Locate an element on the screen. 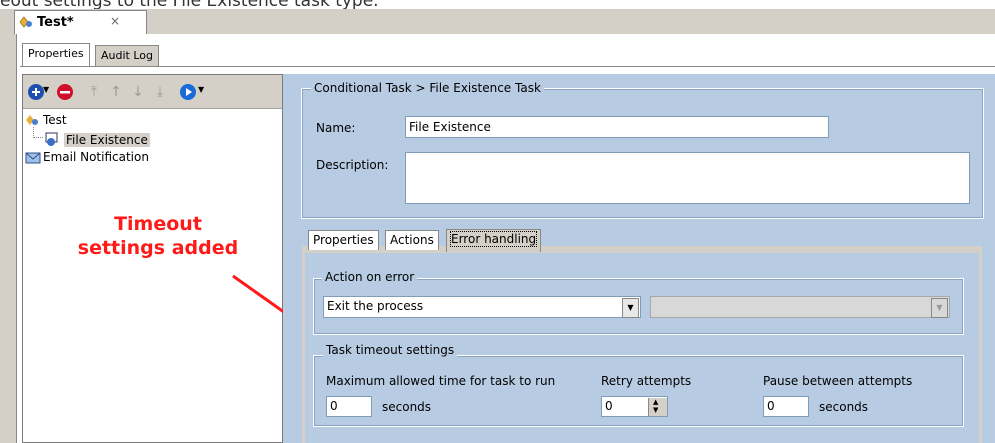 The width and height of the screenshot is (995, 443). description-label: Description: is located at coordinates (352, 165).